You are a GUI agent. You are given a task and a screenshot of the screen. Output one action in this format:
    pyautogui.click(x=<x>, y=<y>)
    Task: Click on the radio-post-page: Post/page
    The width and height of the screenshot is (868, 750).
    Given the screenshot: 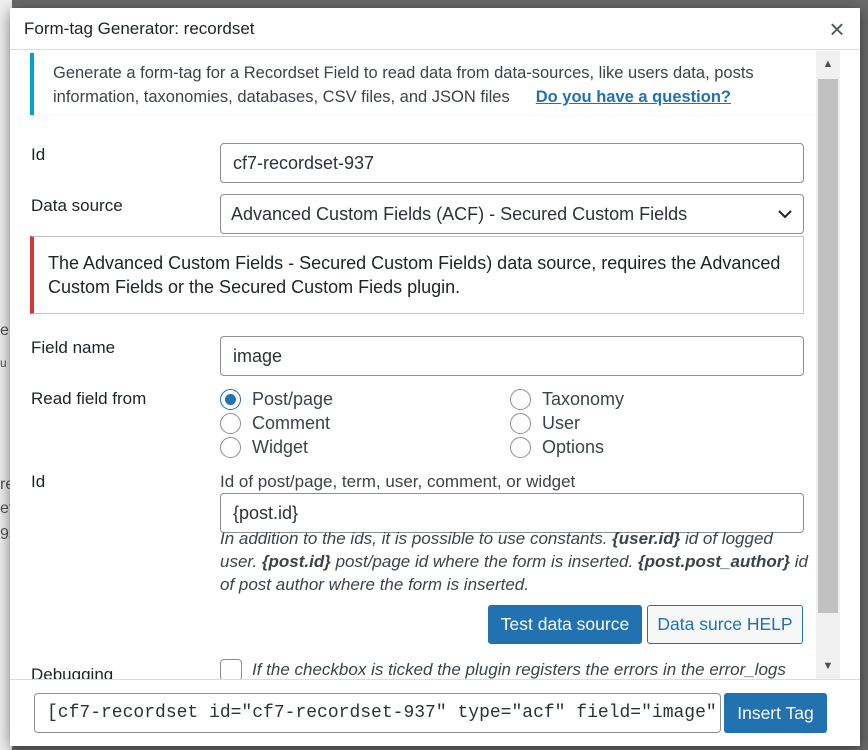 What is the action you would take?
    pyautogui.click(x=276, y=399)
    